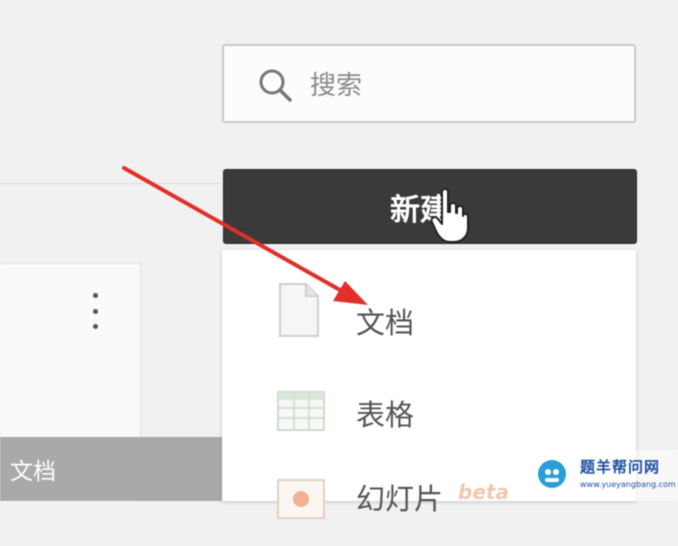 This screenshot has height=546, width=678. I want to click on menu-item-document-label: 文档, so click(385, 323).